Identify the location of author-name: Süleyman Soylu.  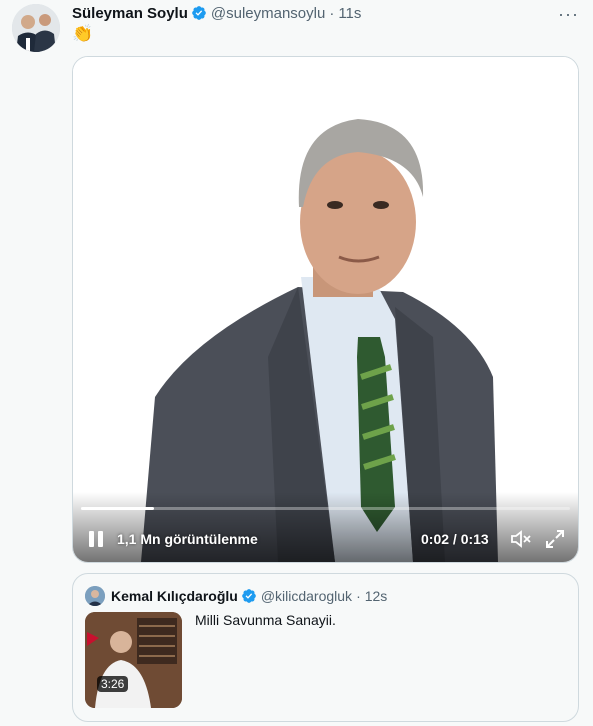
(130, 13).